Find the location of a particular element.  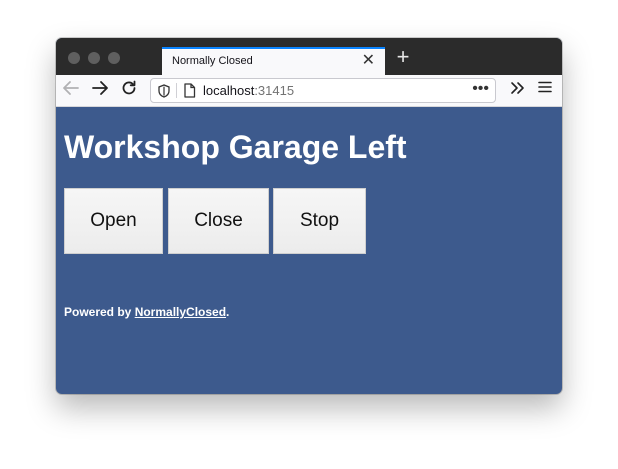

title-bar: Normally Closed ✕ + is located at coordinates (309, 56).